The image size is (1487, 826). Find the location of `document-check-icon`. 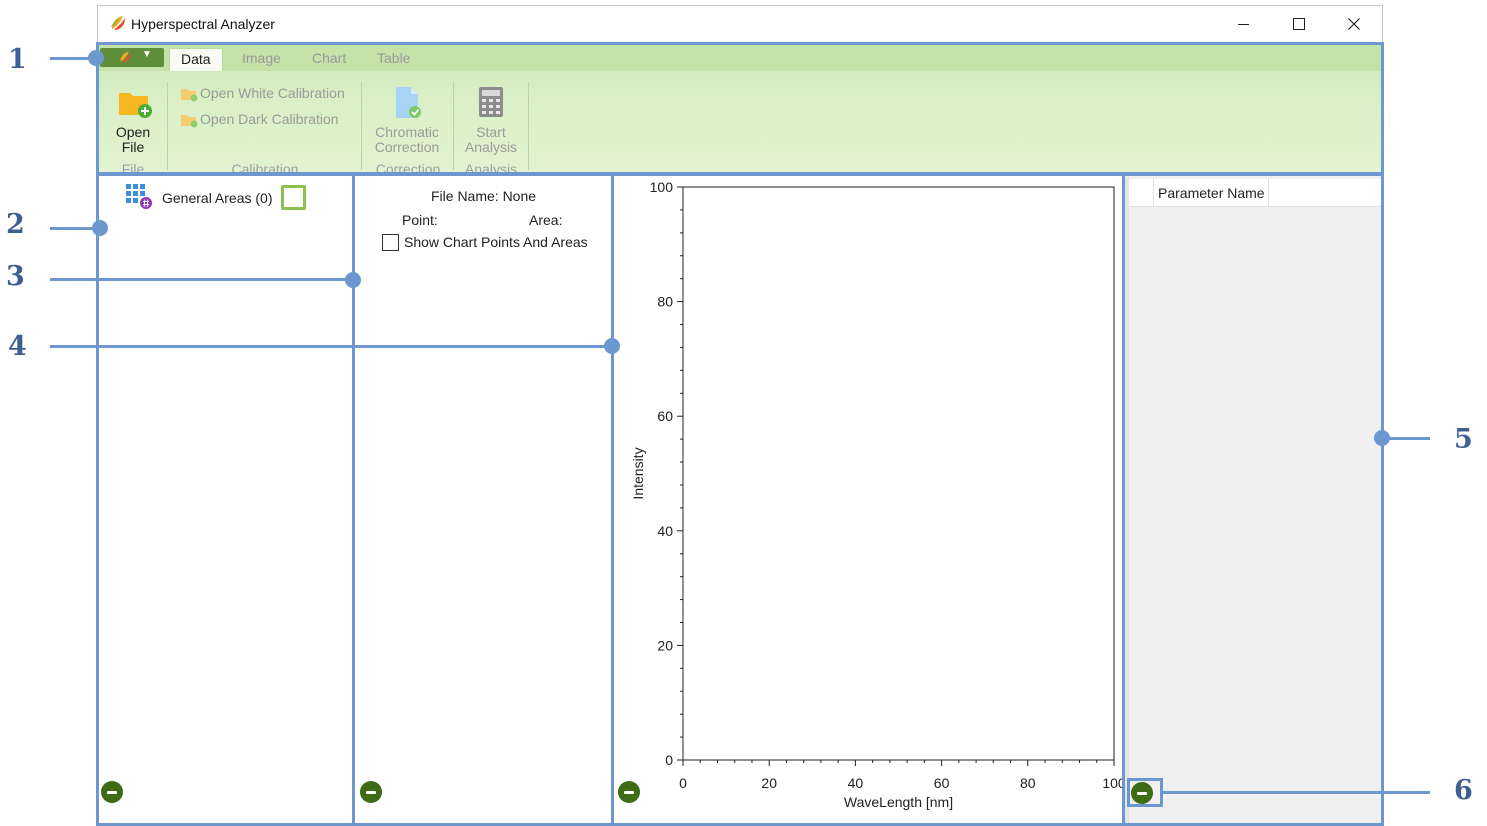

document-check-icon is located at coordinates (408, 102).